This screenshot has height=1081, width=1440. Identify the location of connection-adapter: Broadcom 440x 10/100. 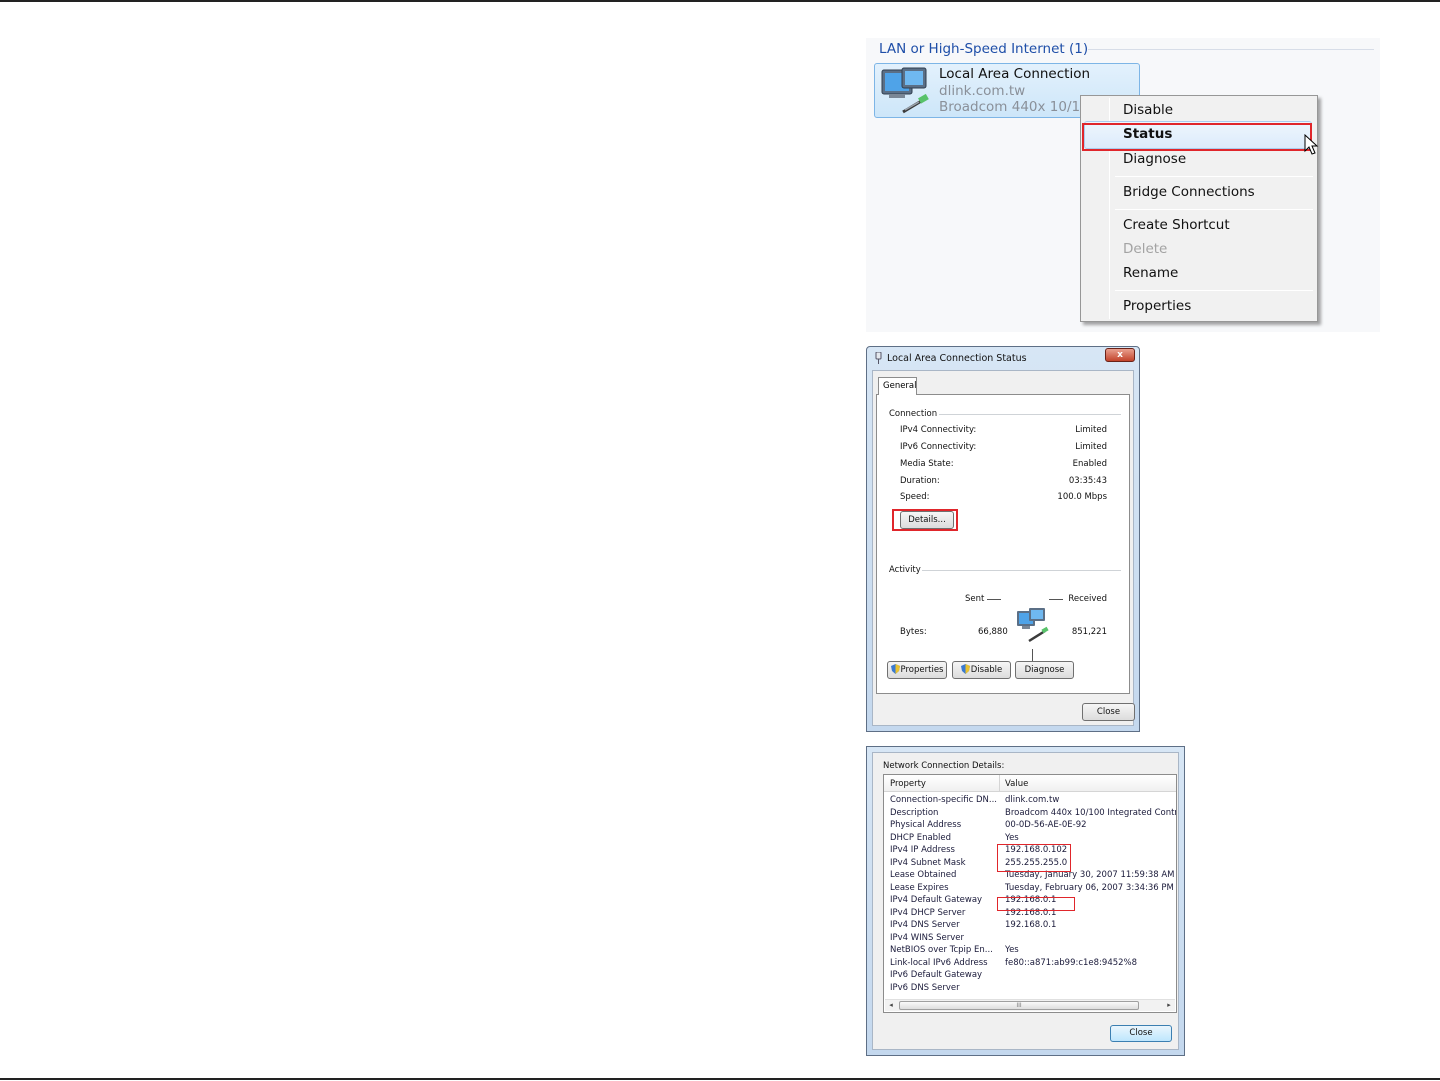
(1018, 107).